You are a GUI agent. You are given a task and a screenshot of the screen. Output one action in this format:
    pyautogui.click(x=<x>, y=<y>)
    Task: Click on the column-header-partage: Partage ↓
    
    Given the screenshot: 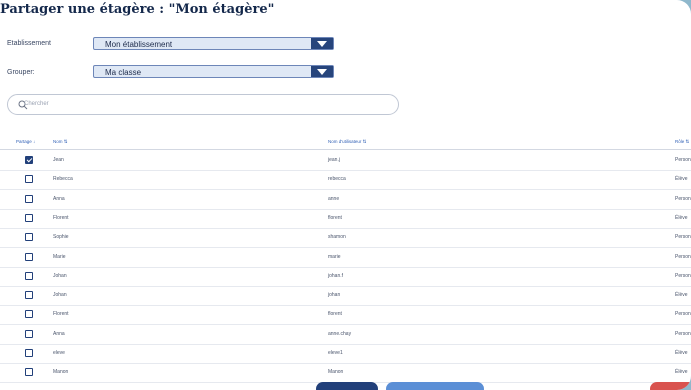 What is the action you would take?
    pyautogui.click(x=25, y=141)
    